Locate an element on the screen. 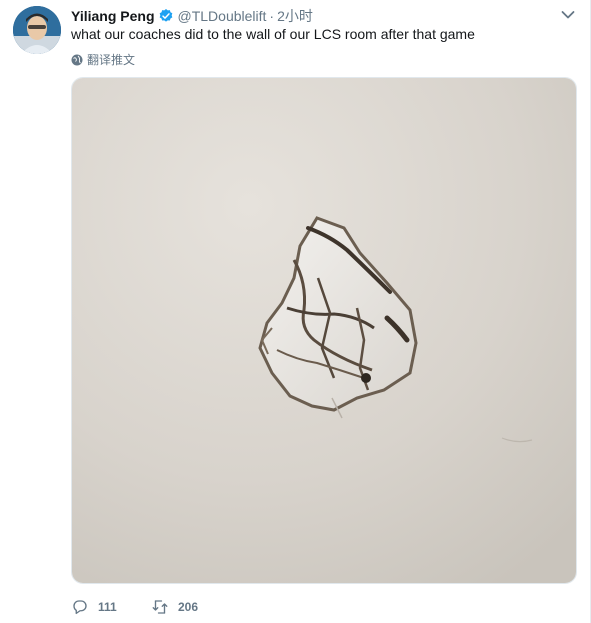 The width and height of the screenshot is (591, 623). retweet-button: 206 is located at coordinates (174, 607).